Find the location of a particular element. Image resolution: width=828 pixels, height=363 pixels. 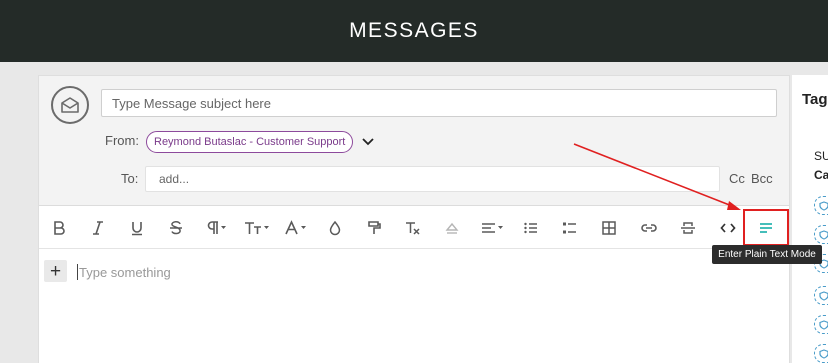

insert-block-button: + is located at coordinates (55, 271).